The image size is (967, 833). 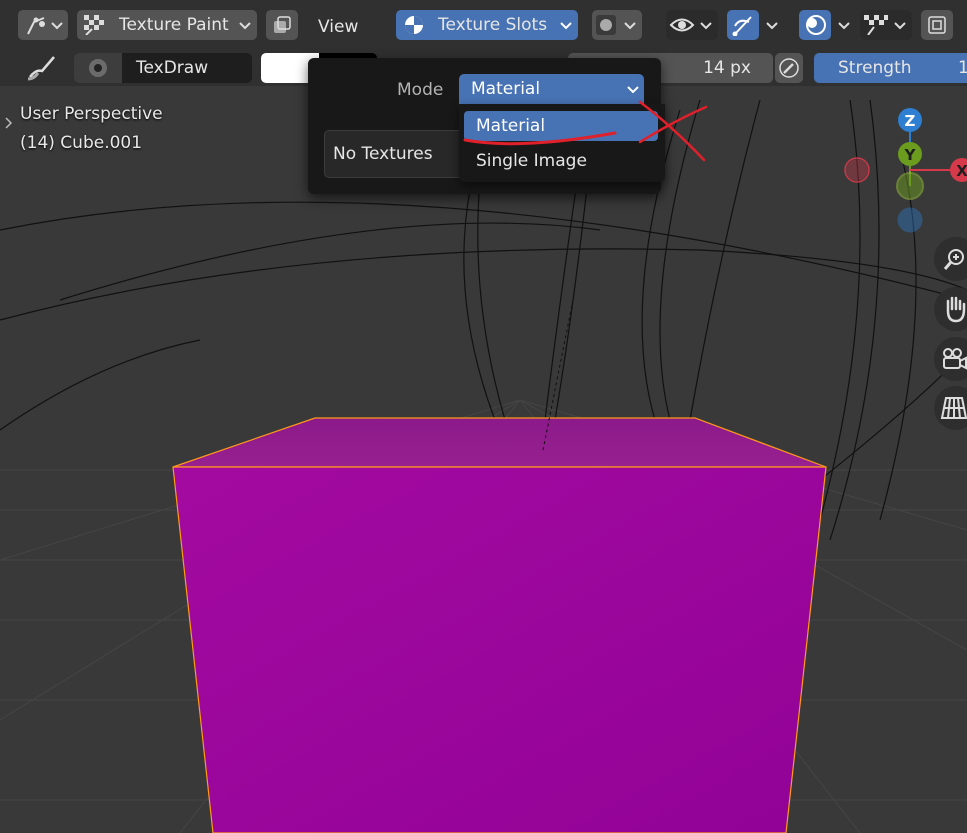 What do you see at coordinates (682, 25) in the screenshot?
I see `eye-icon` at bounding box center [682, 25].